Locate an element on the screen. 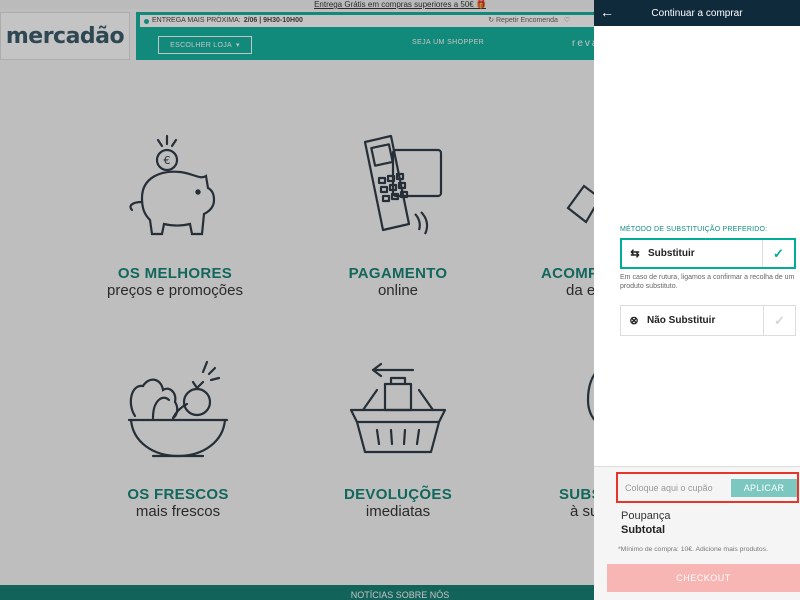 Image resolution: width=800 pixels, height=600 pixels. option-label: Não Substituir is located at coordinates (681, 320).